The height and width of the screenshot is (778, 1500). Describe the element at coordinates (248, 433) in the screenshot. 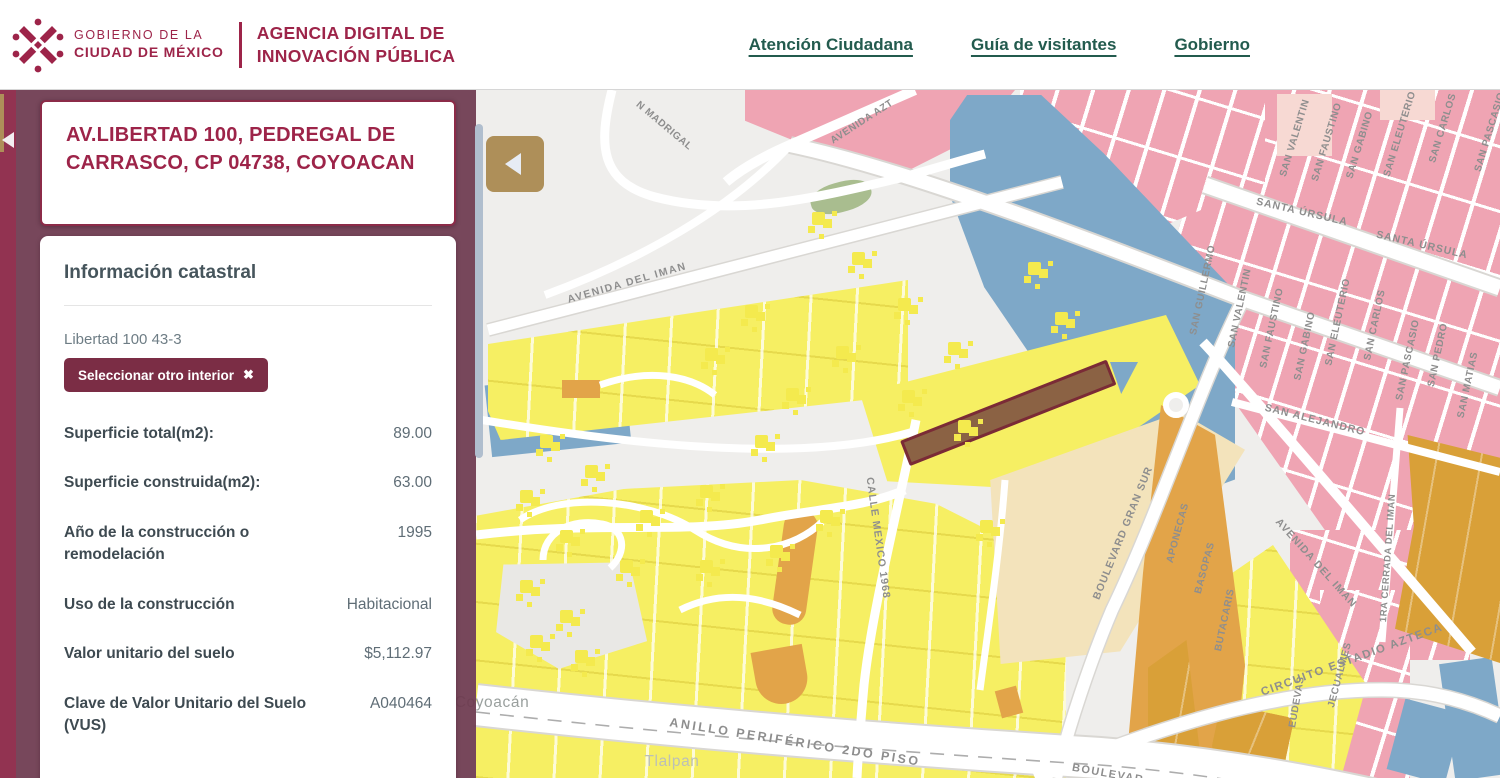

I see `info-row-superficie-total: Superficie total(m2): 89.00` at that location.